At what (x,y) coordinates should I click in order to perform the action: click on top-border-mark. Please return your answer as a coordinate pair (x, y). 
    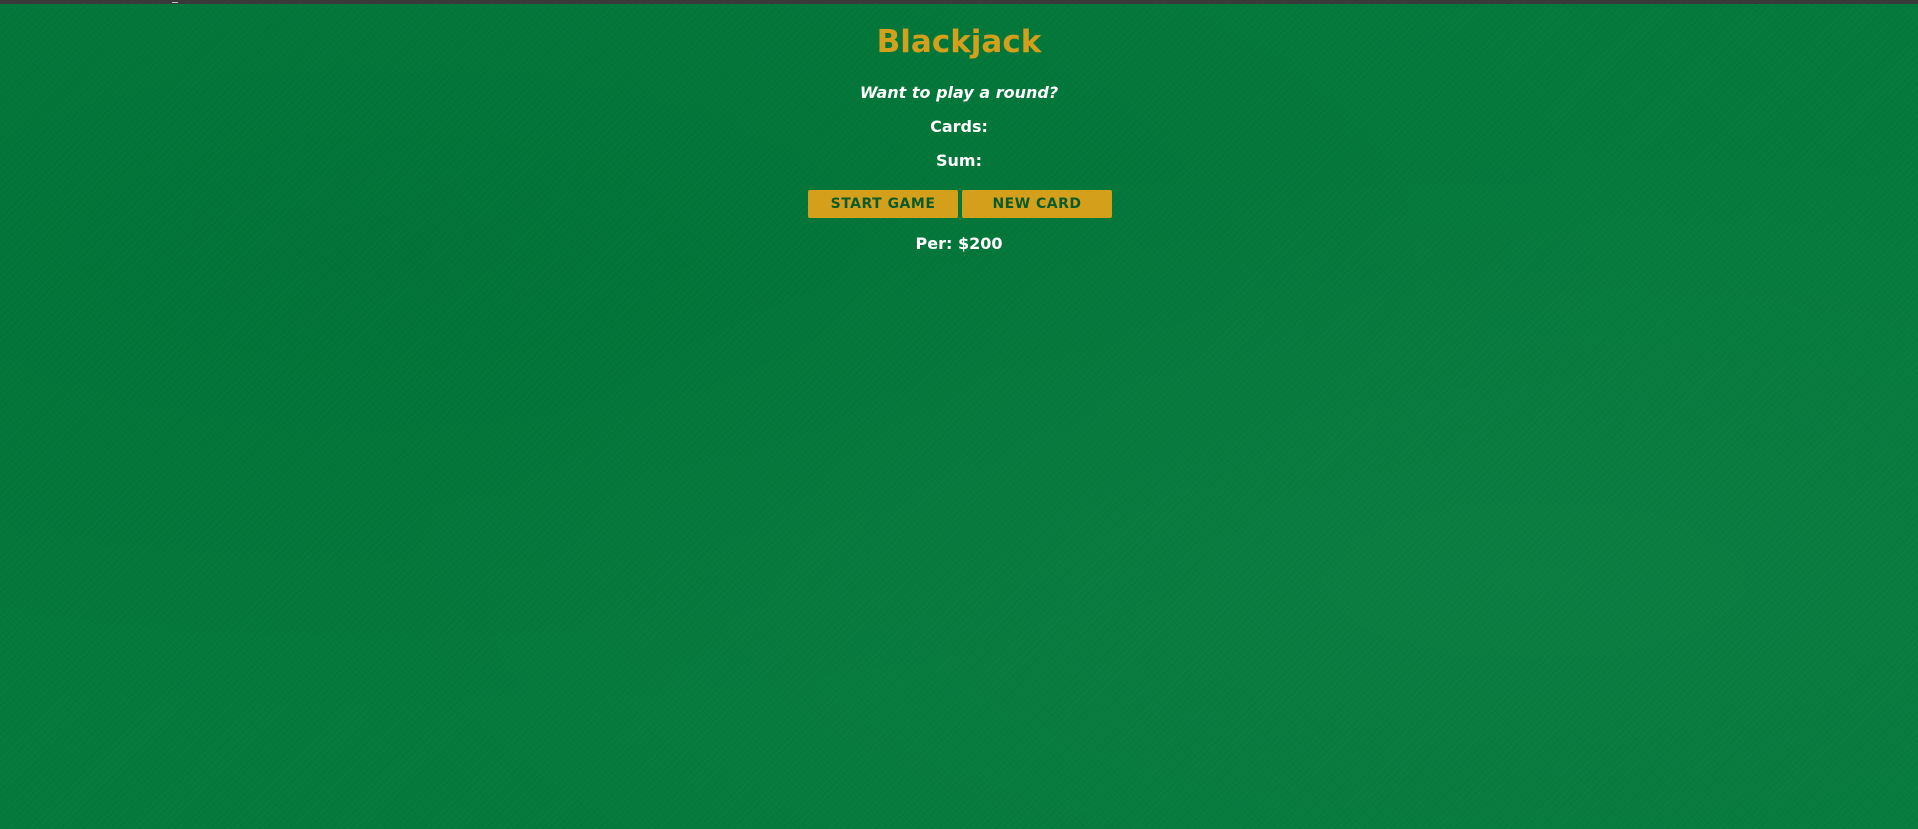
    Looking at the image, I should click on (175, 2).